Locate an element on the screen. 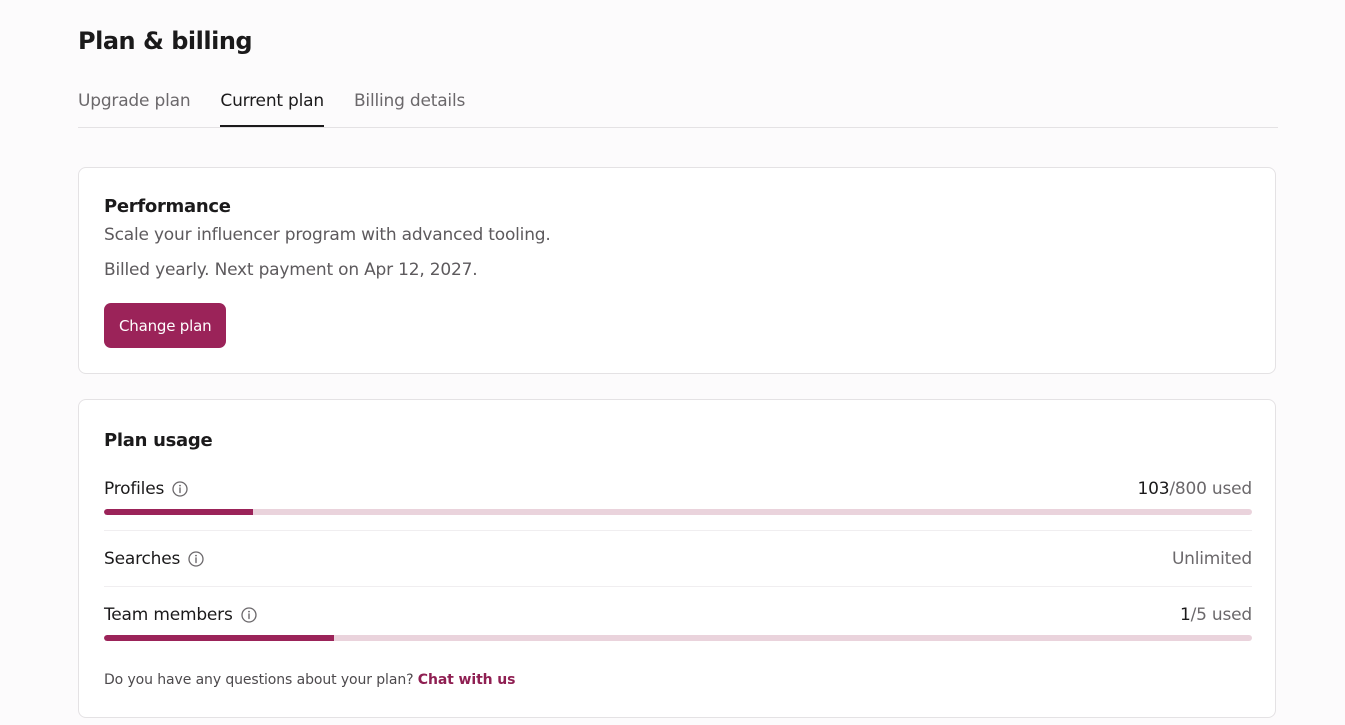 The image size is (1345, 725). usage-label-profiles: Profiles is located at coordinates (134, 489).